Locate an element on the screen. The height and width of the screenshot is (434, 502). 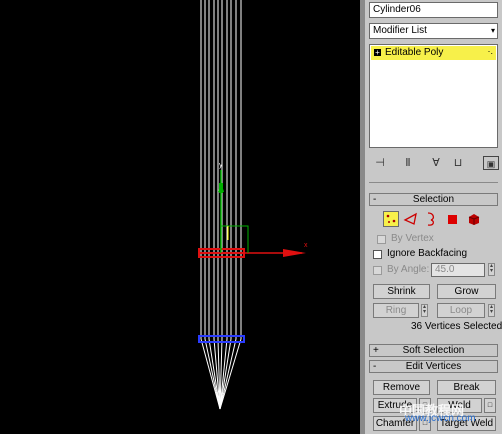
rollout-edit-vertices-header: - Edit Vertices is located at coordinates (433, 366).